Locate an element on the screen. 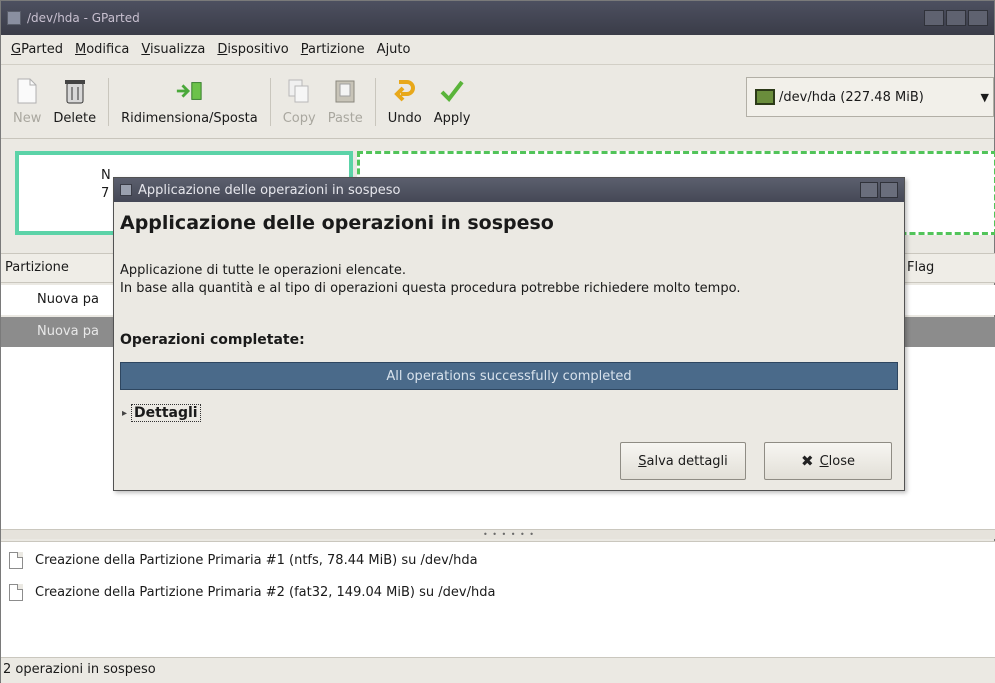  trash-icon is located at coordinates (75, 91).